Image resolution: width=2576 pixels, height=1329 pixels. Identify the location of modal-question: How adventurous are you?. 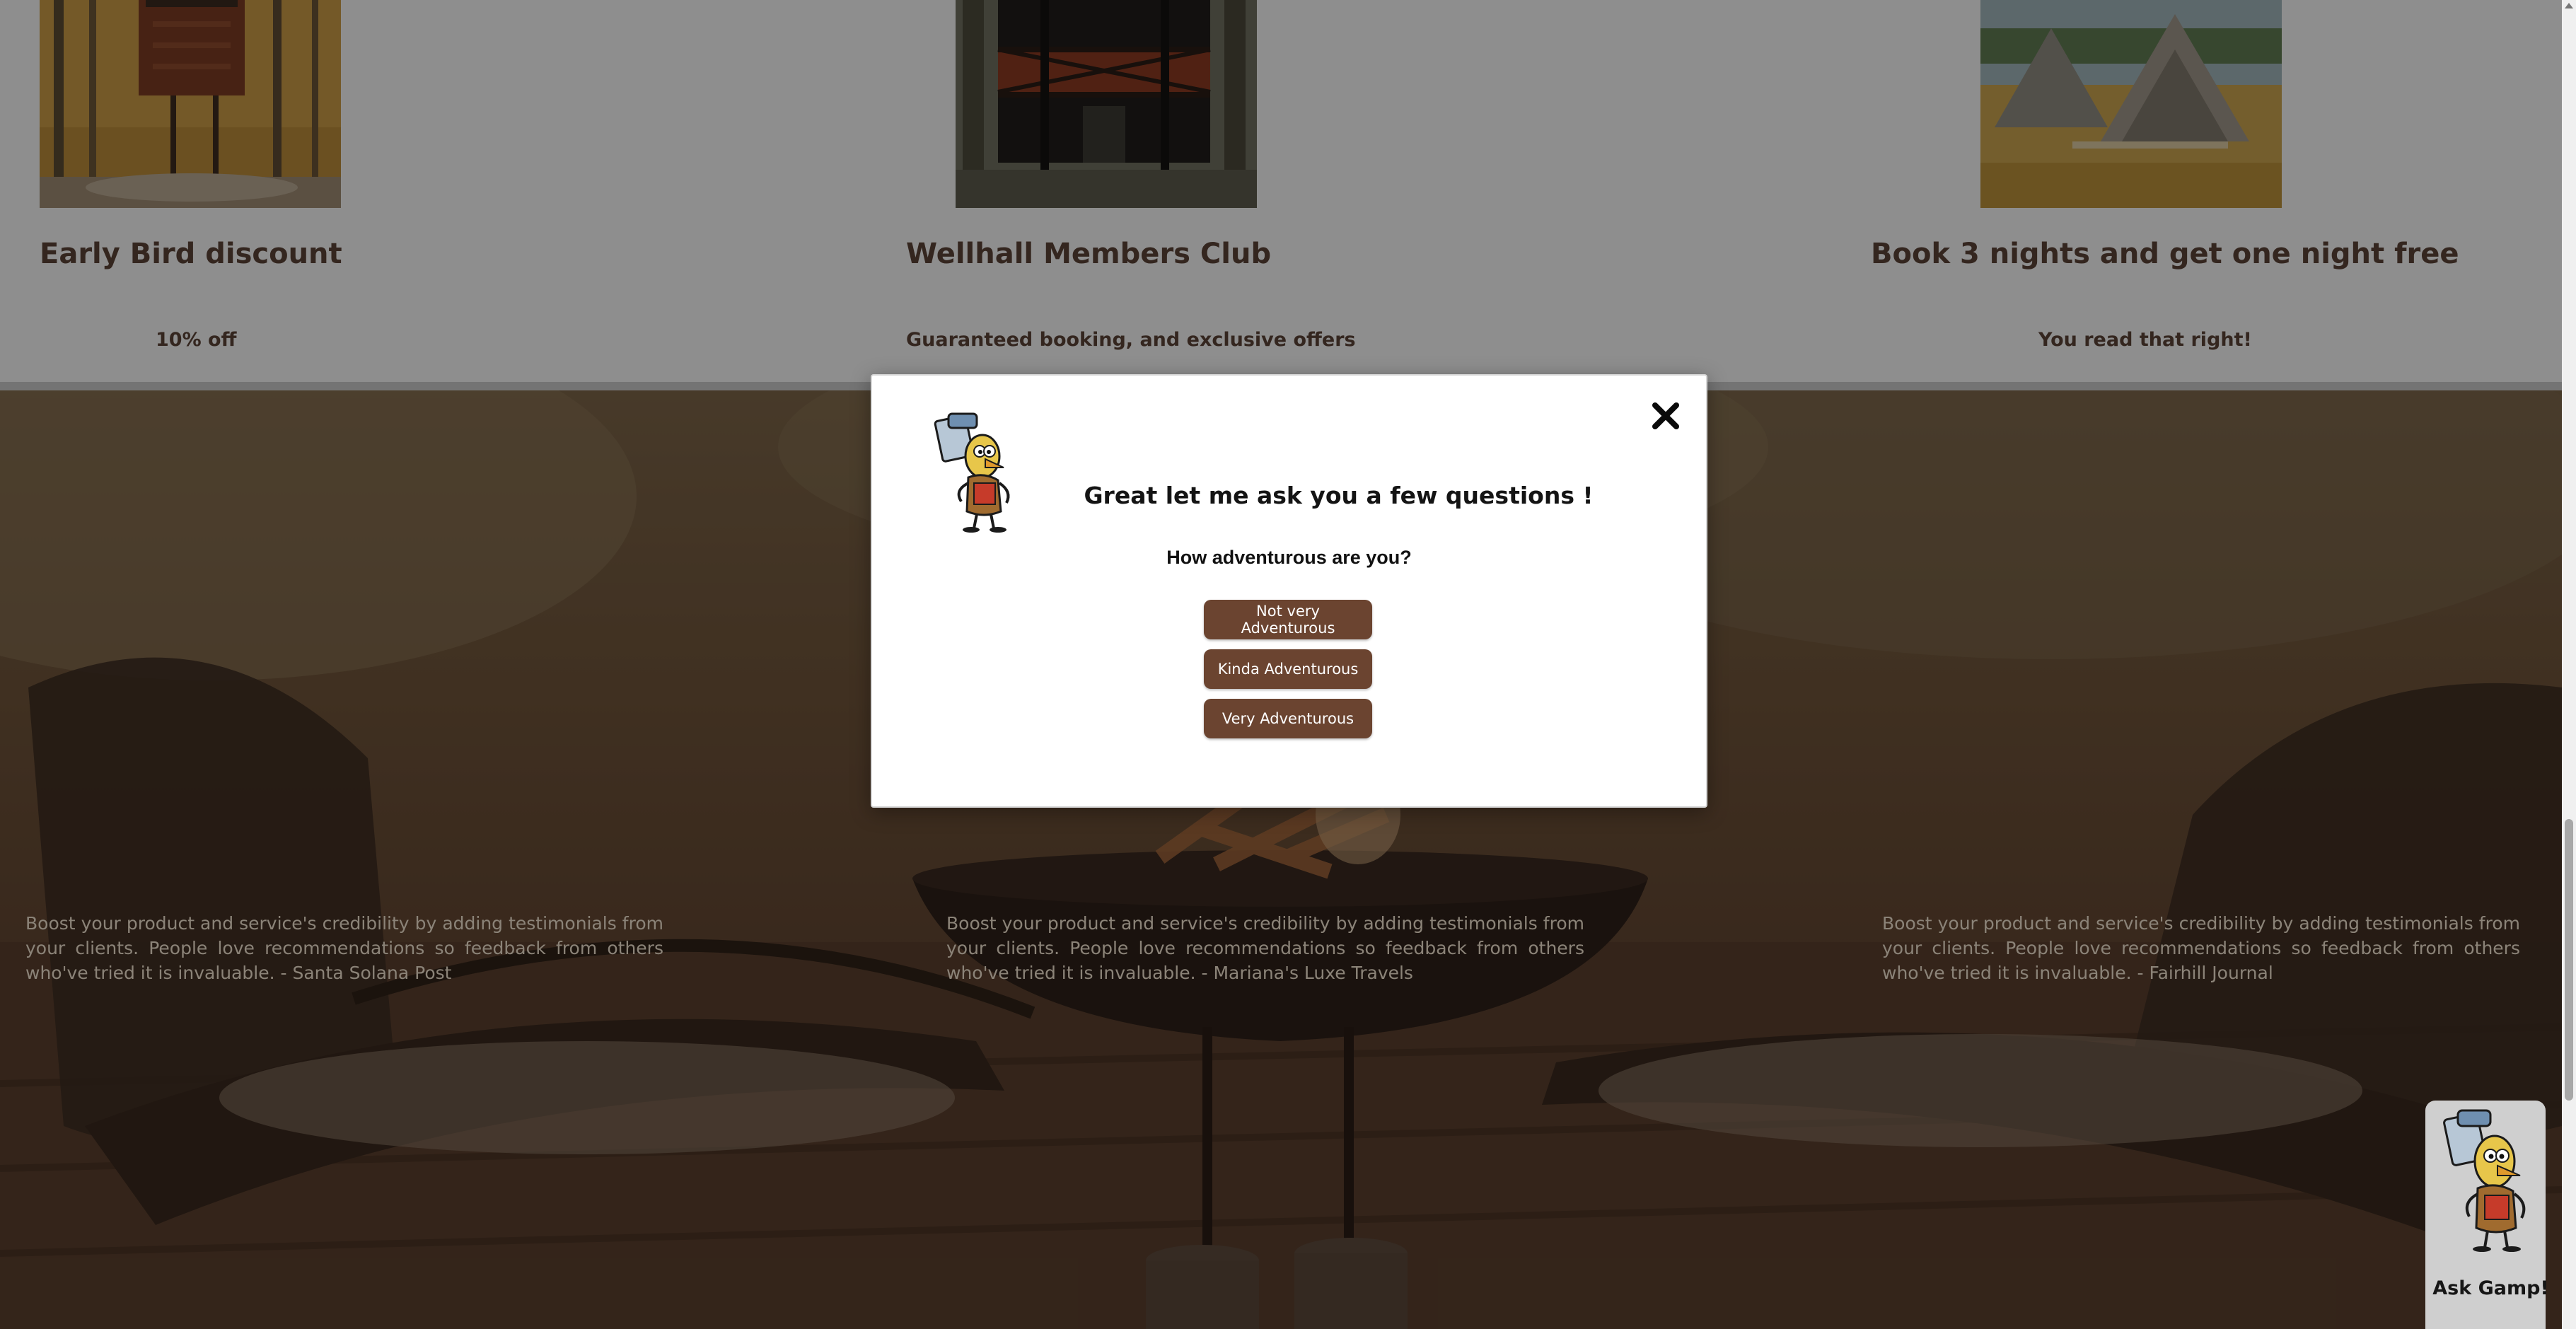
(1289, 557).